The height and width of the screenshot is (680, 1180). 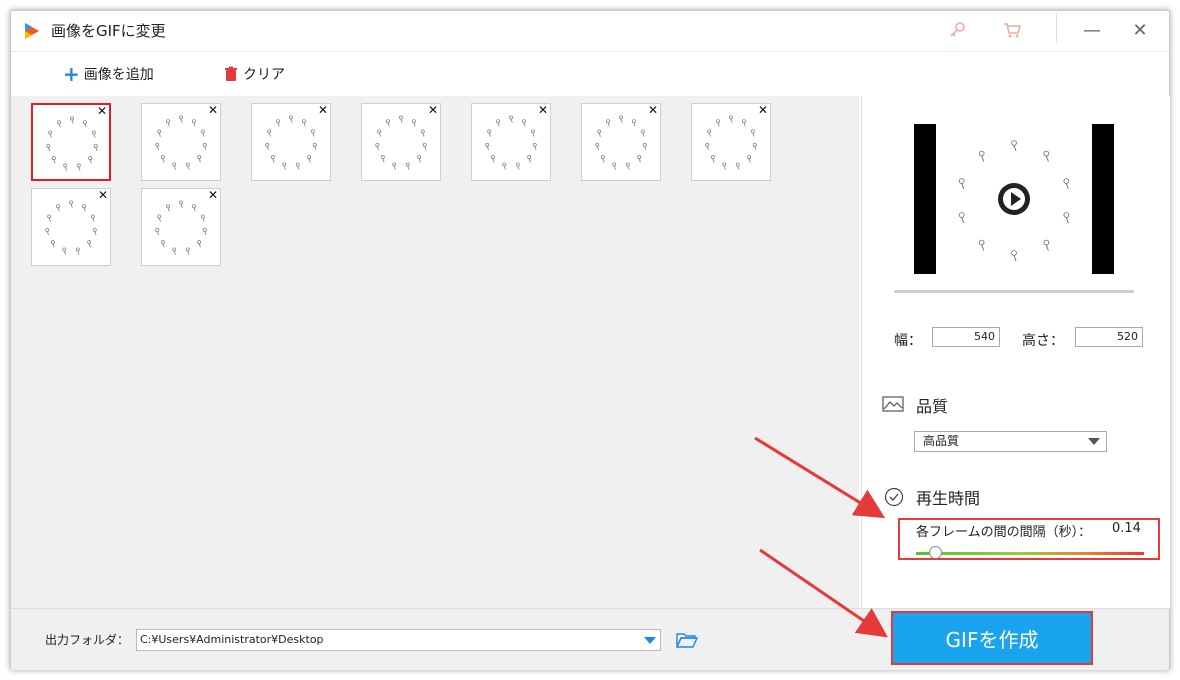 I want to click on output-path-field: C:¥Users¥Administrator¥Desktop, so click(x=398, y=640).